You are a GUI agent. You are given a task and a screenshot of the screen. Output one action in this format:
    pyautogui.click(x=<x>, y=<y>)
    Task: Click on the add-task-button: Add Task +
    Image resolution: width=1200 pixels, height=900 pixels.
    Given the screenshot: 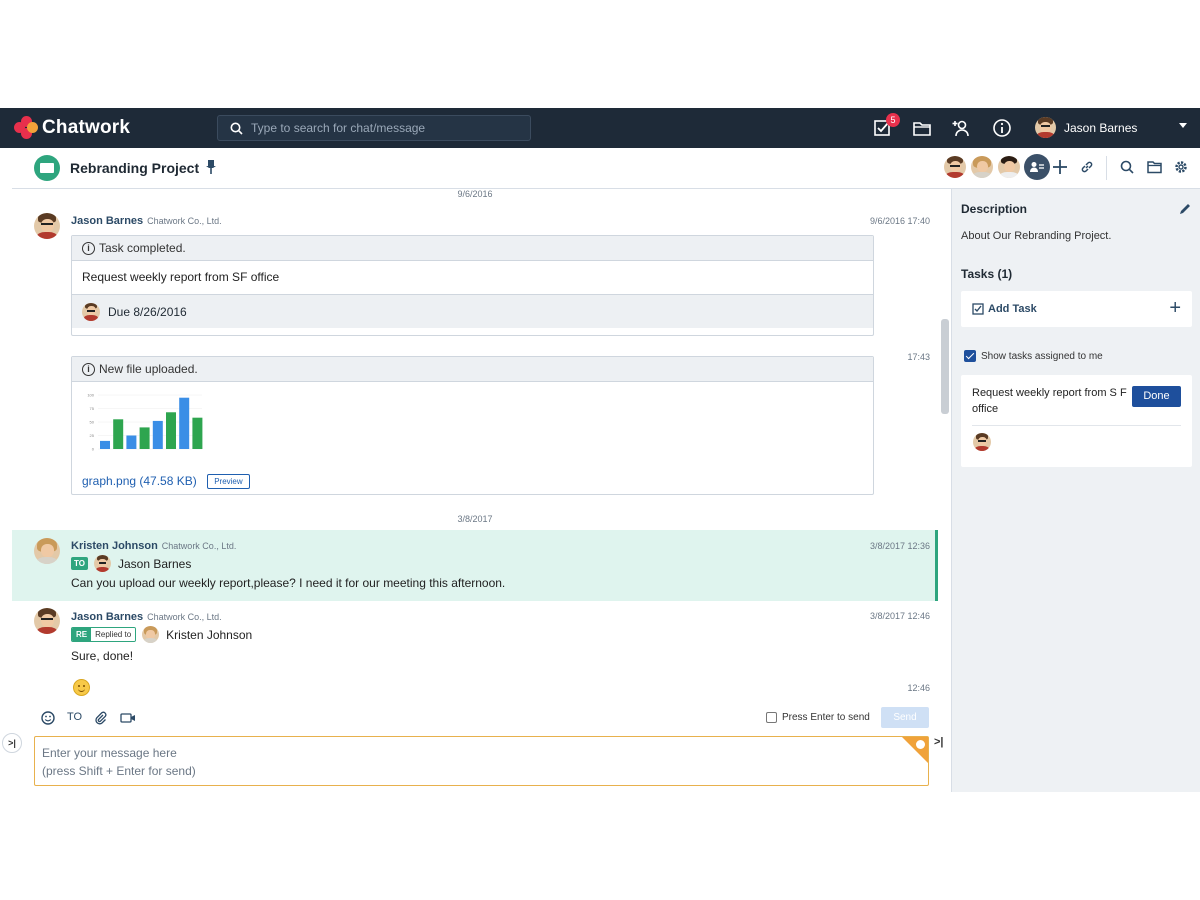 What is the action you would take?
    pyautogui.click(x=1076, y=309)
    